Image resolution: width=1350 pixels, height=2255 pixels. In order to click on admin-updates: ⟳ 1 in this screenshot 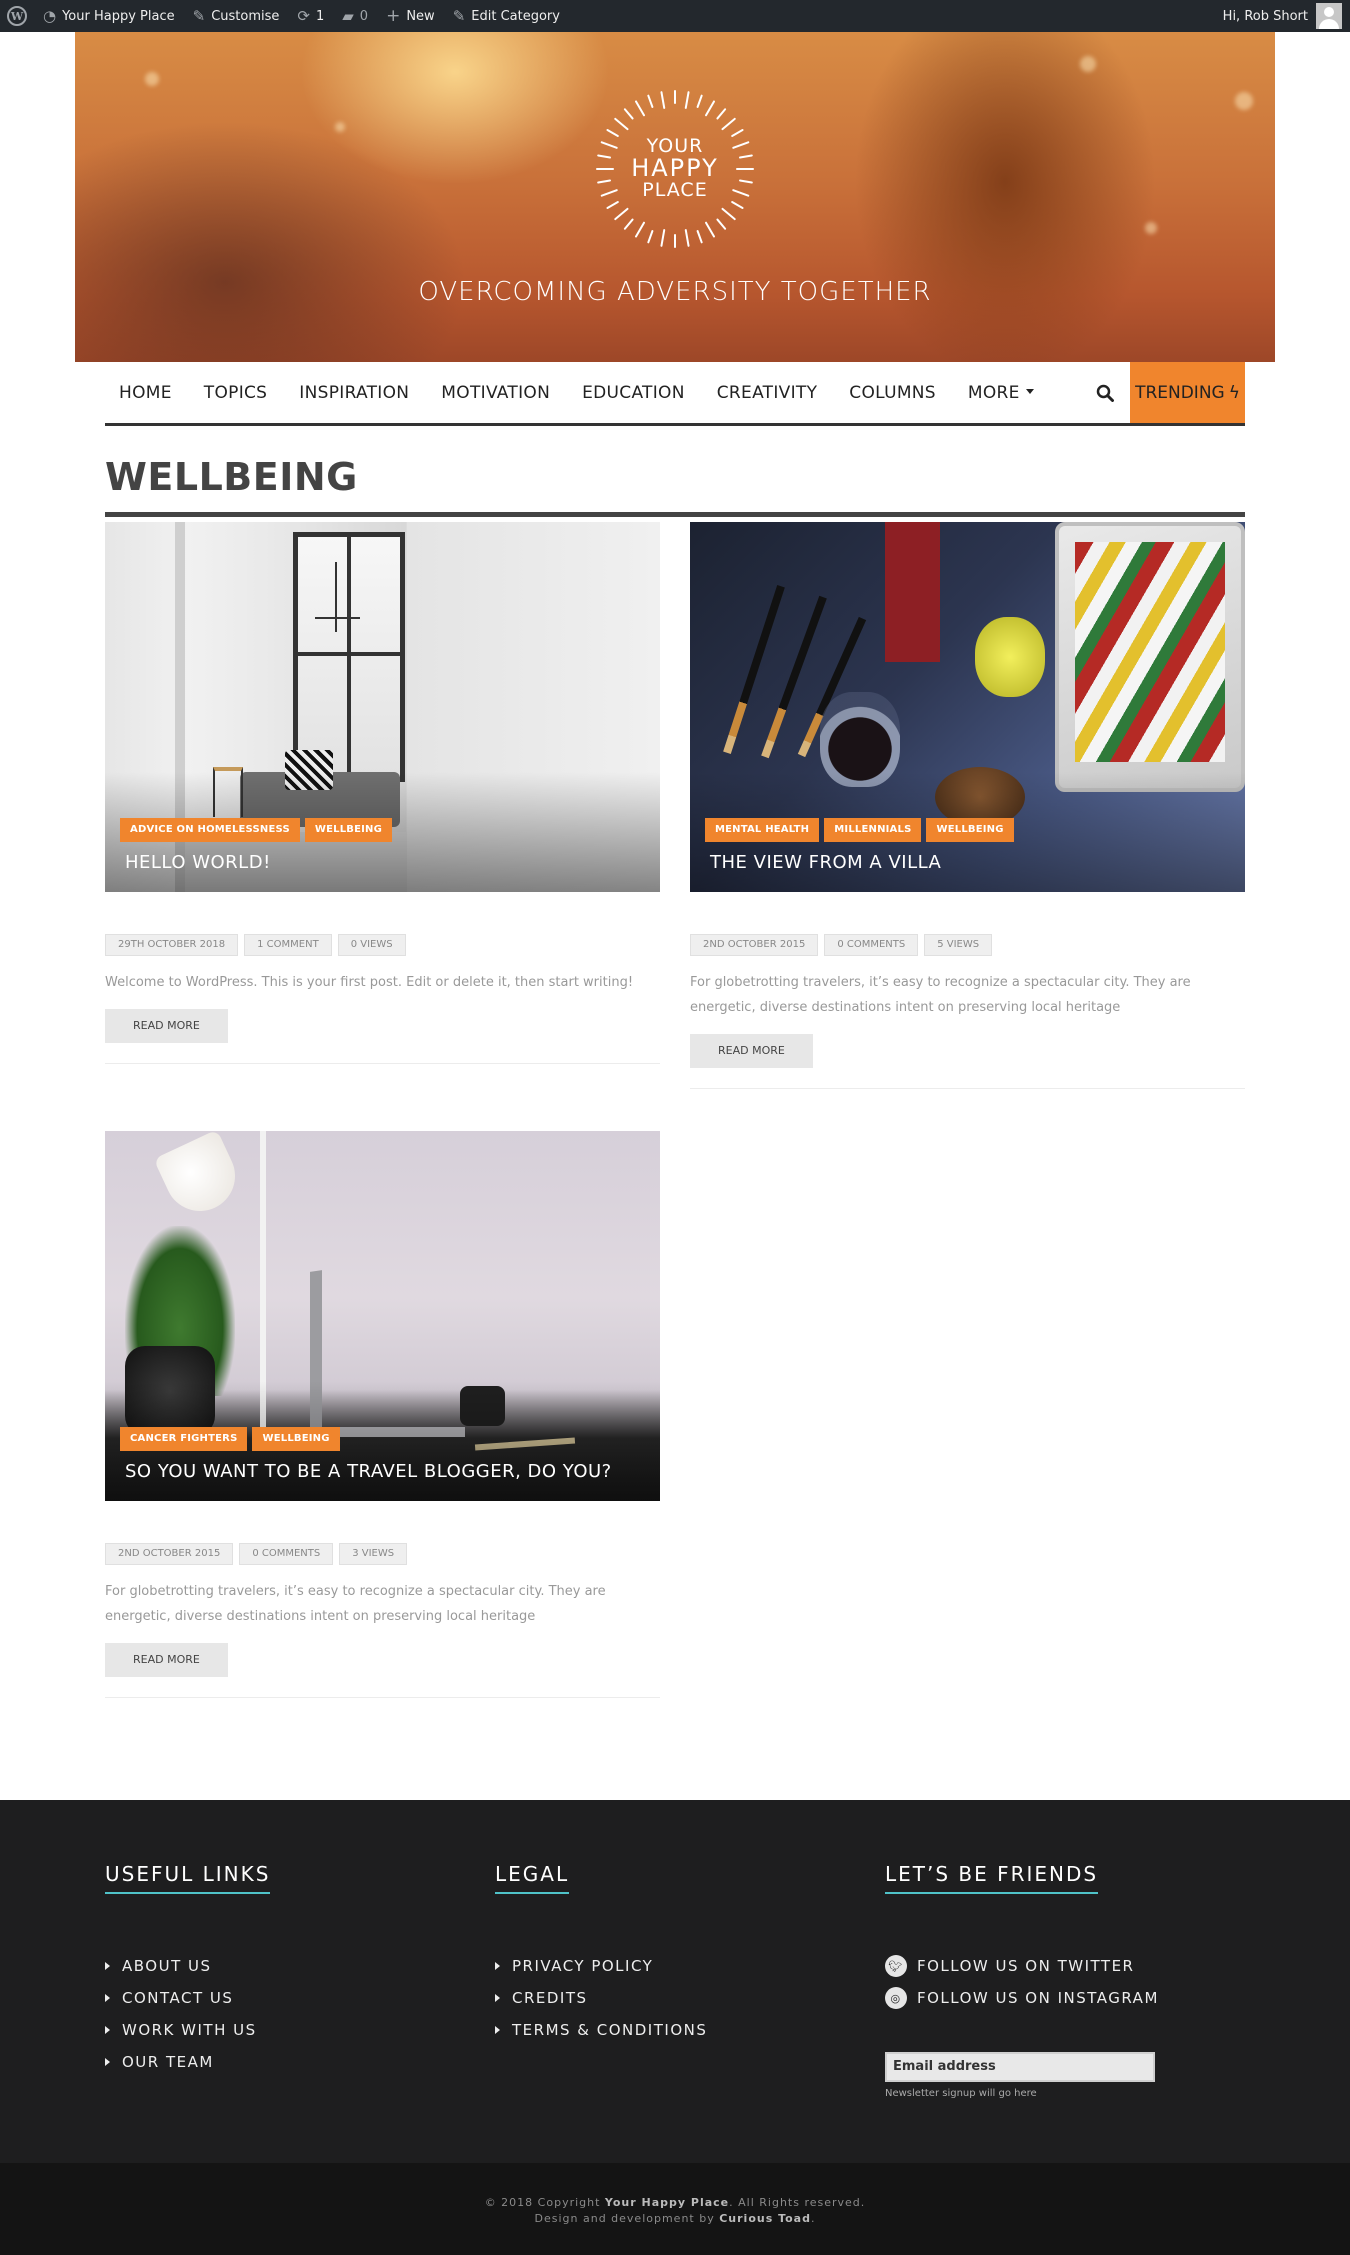, I will do `click(310, 16)`.